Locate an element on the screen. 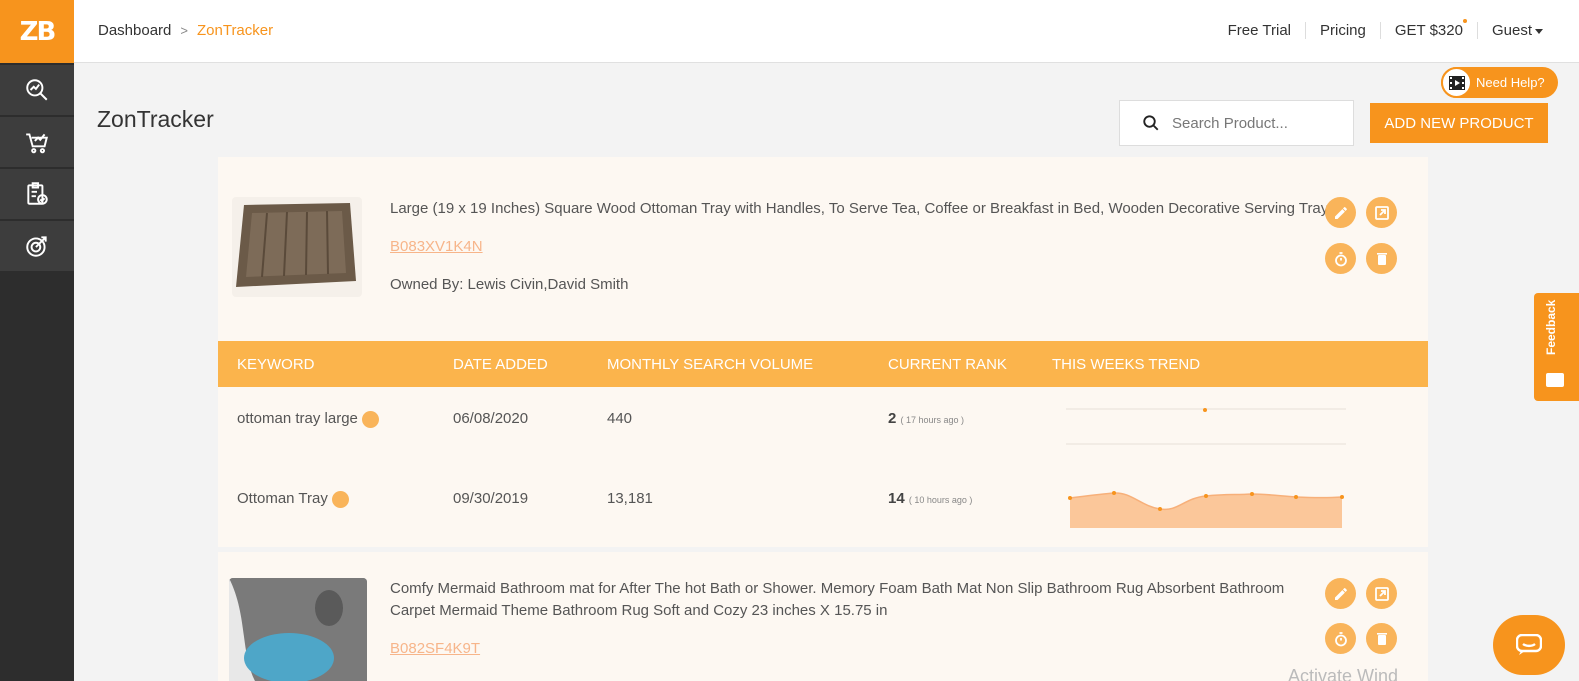 This screenshot has height=681, width=1579. get-credit-link: GET $320 is located at coordinates (1429, 29).